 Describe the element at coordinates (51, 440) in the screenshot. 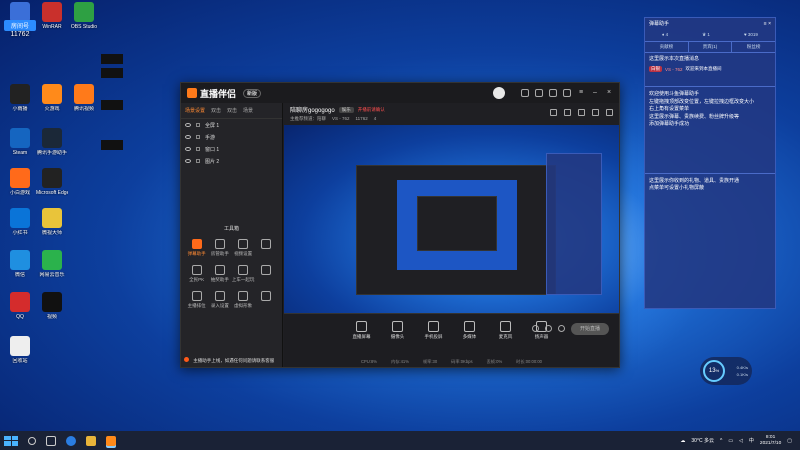

I see `task-view-icon` at that location.